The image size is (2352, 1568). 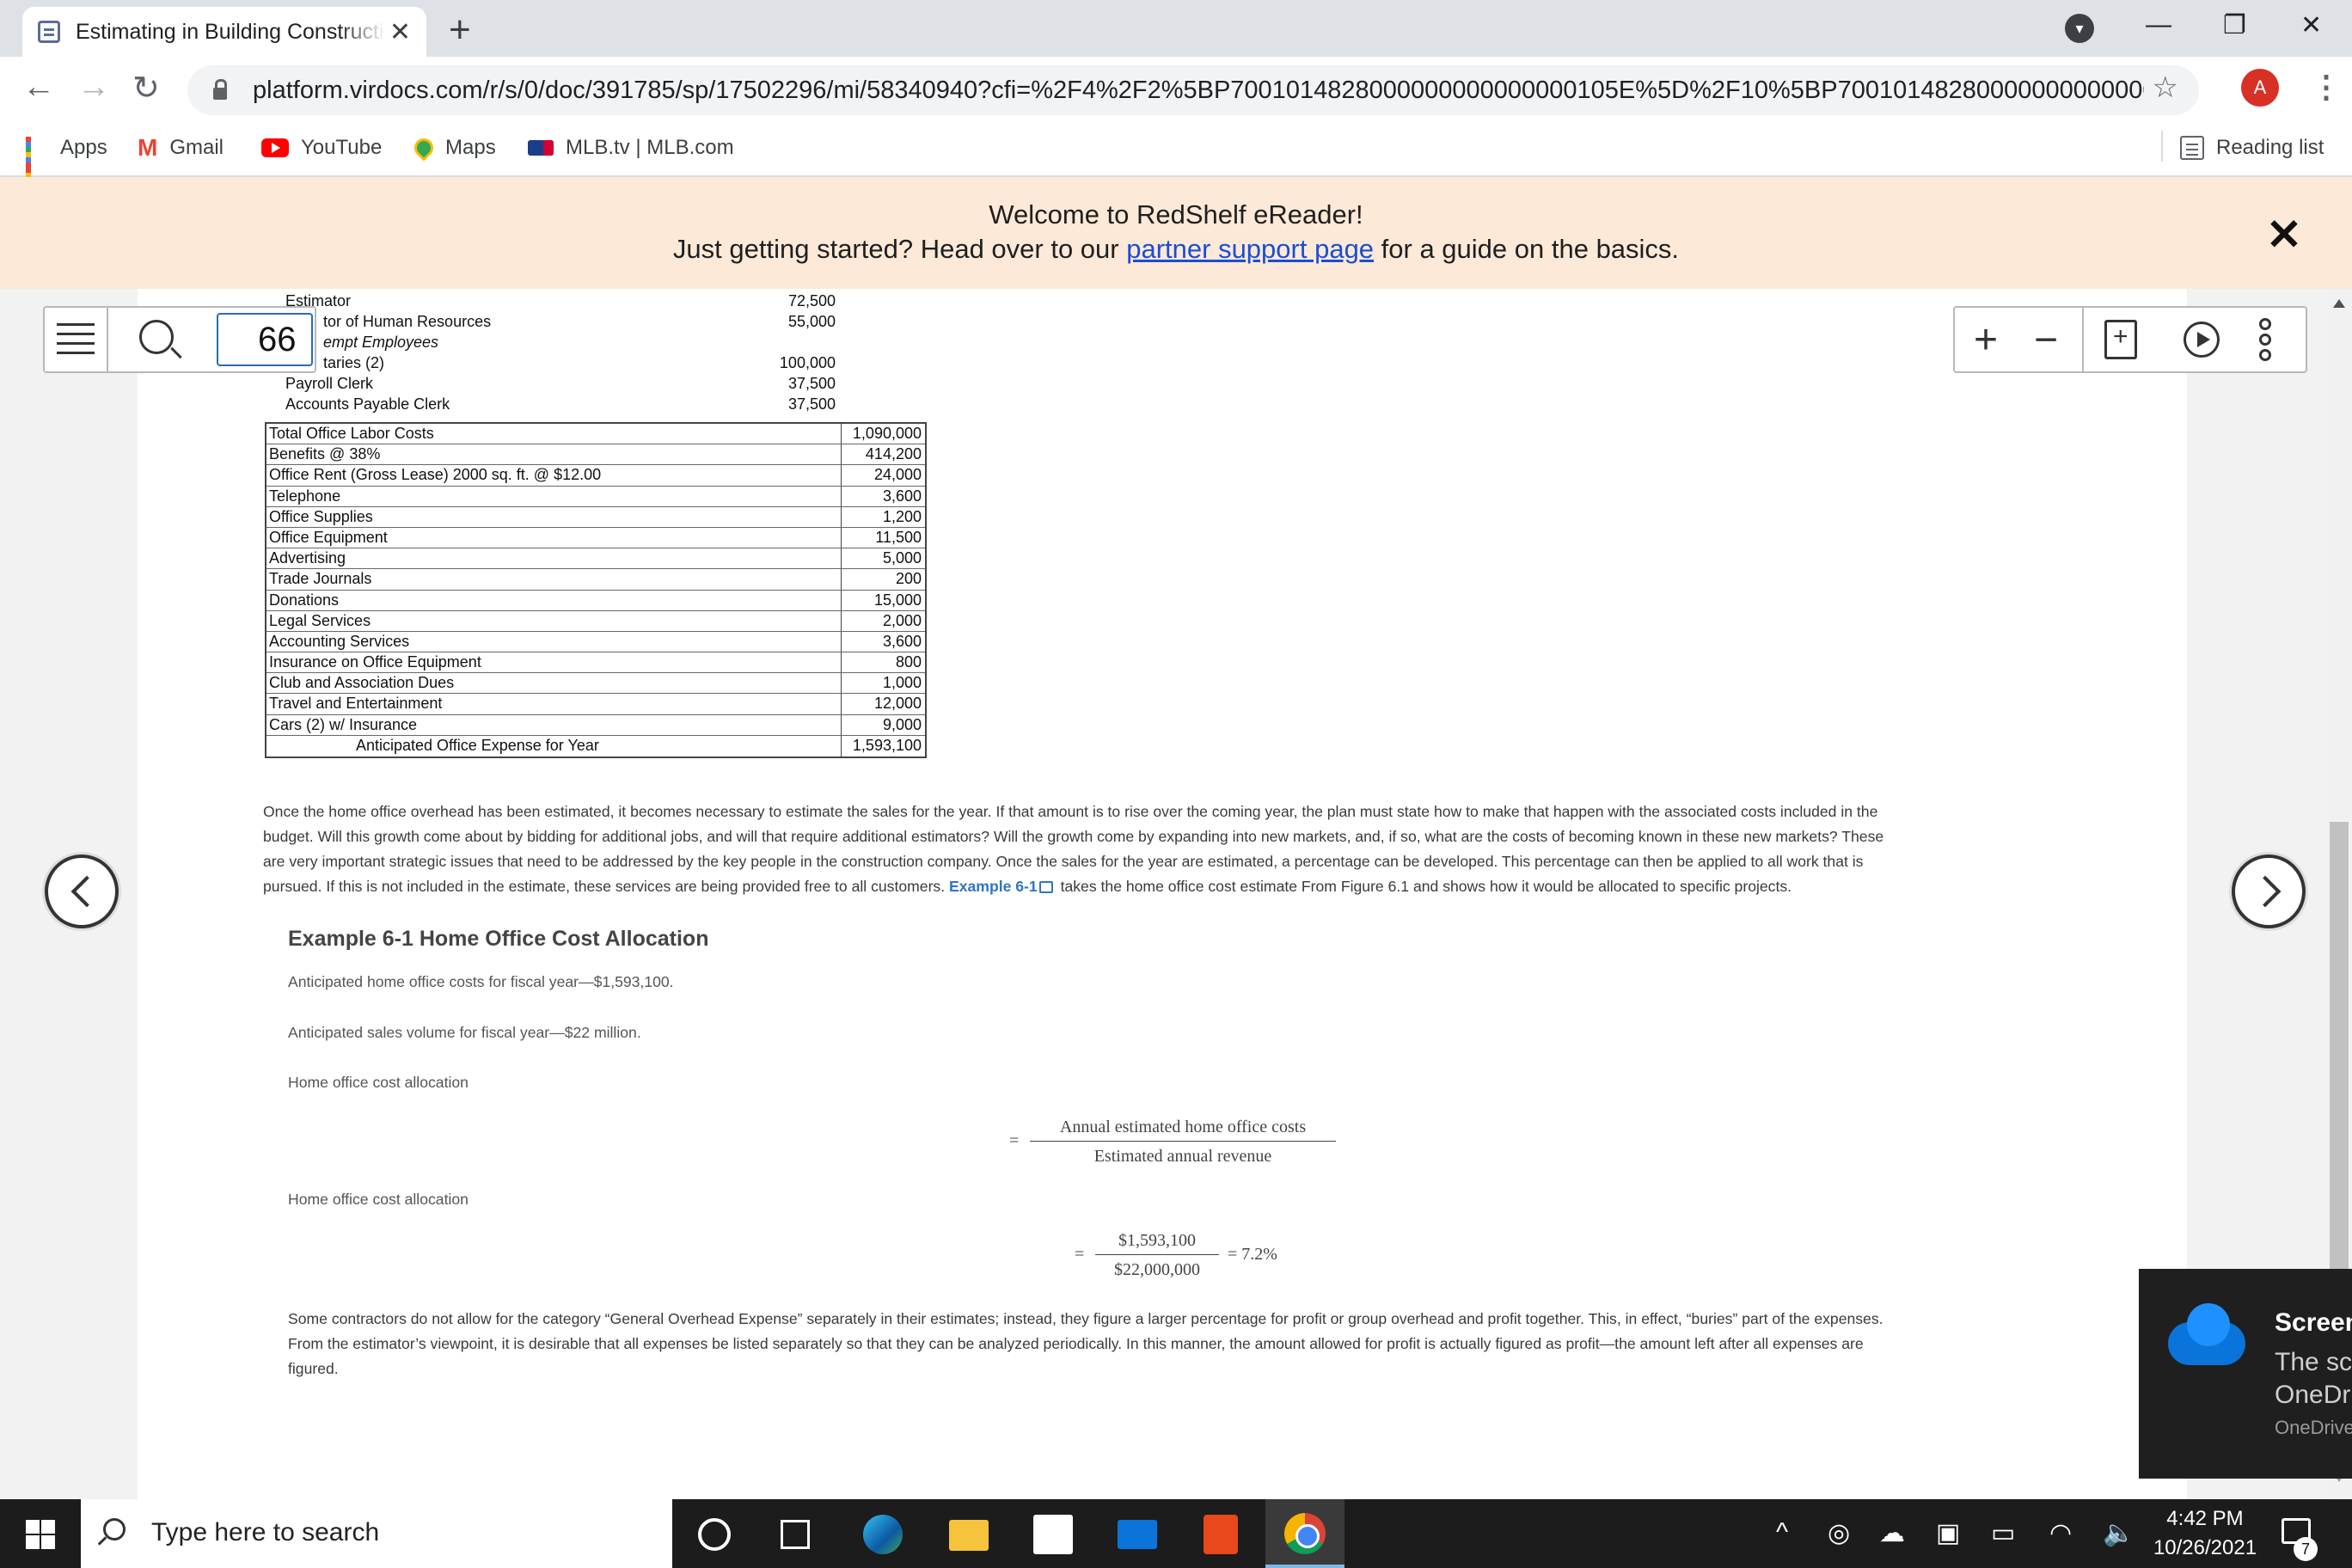 What do you see at coordinates (993, 887) in the screenshot?
I see `example-6-1-link: Example 6-1` at bounding box center [993, 887].